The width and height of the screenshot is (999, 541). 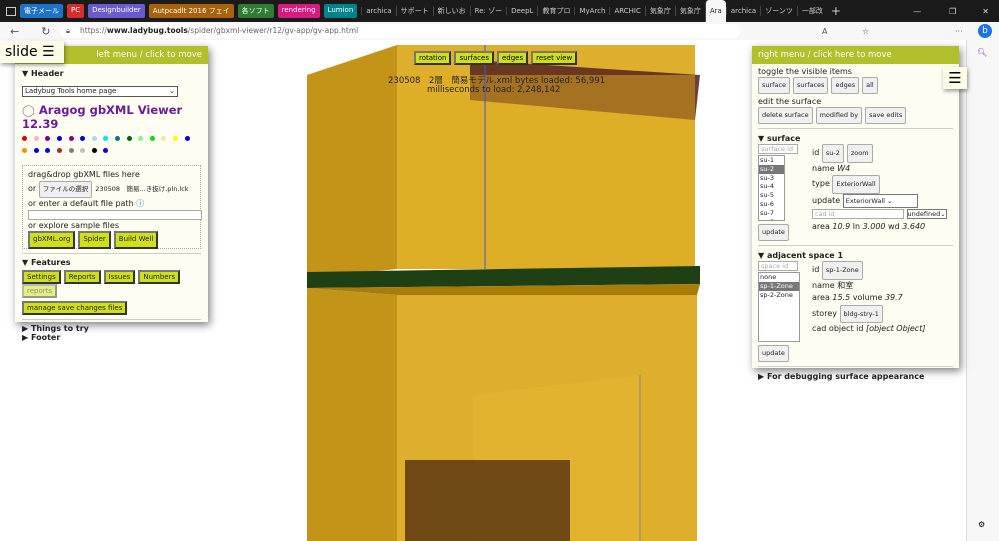 I want to click on delete-surface-button: delete surface, so click(x=785, y=115).